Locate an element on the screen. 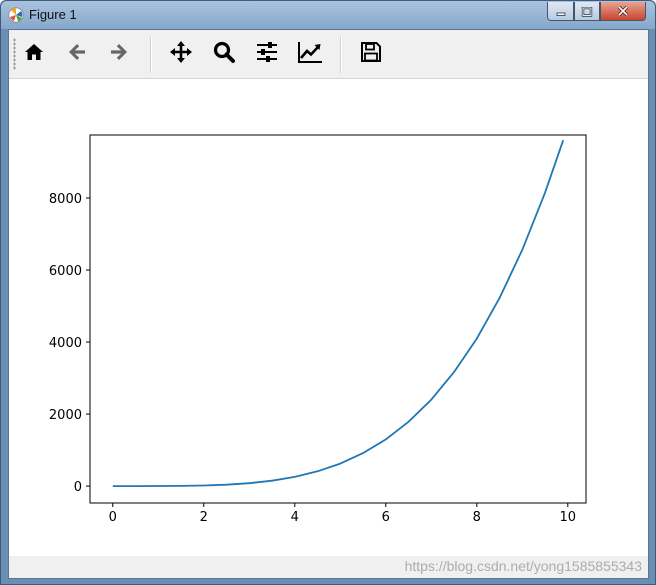 The width and height of the screenshot is (656, 585). forward-button is located at coordinates (119, 54).